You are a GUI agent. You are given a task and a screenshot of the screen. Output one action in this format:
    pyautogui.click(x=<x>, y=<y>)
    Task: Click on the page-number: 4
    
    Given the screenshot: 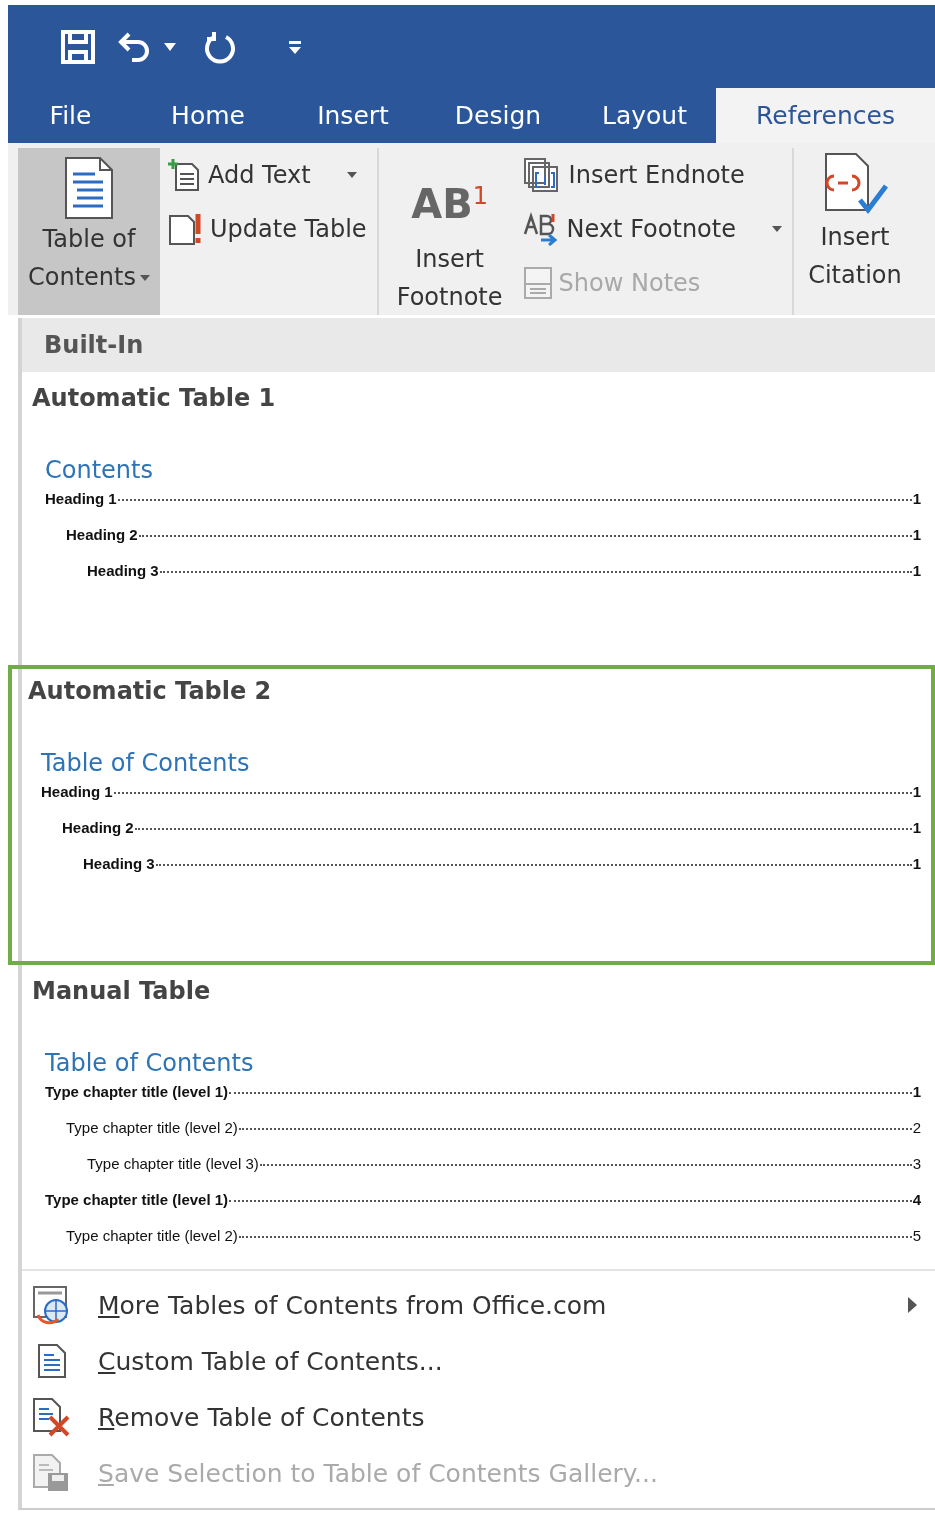 What is the action you would take?
    pyautogui.click(x=916, y=1199)
    